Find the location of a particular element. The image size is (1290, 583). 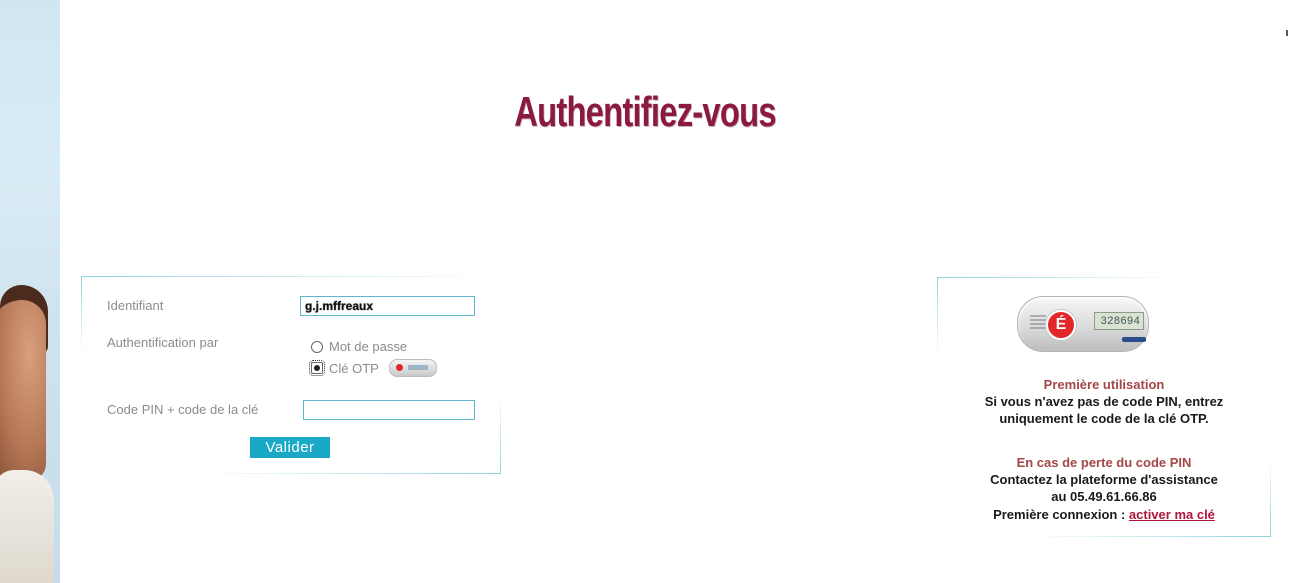

activate-key-link: activer ma clé is located at coordinates (1172, 514).